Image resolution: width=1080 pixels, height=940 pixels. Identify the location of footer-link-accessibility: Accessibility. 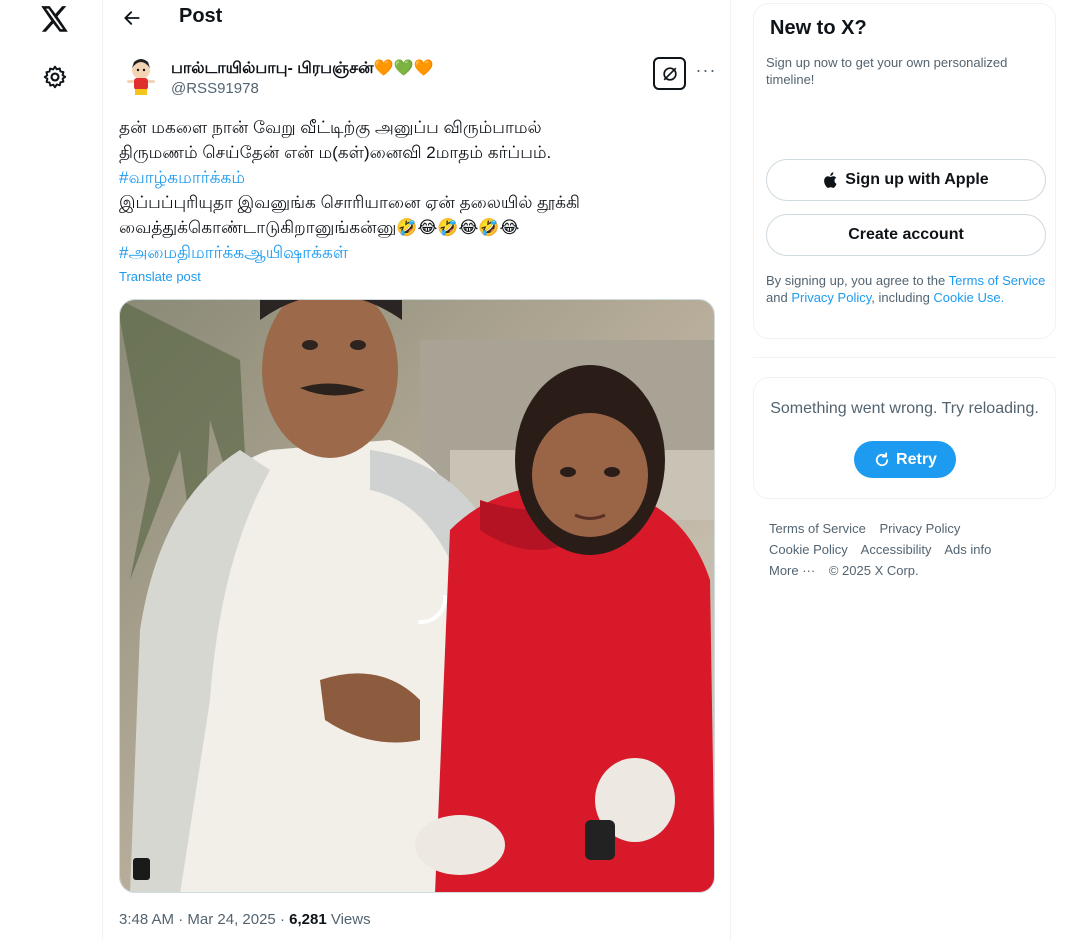
(896, 549).